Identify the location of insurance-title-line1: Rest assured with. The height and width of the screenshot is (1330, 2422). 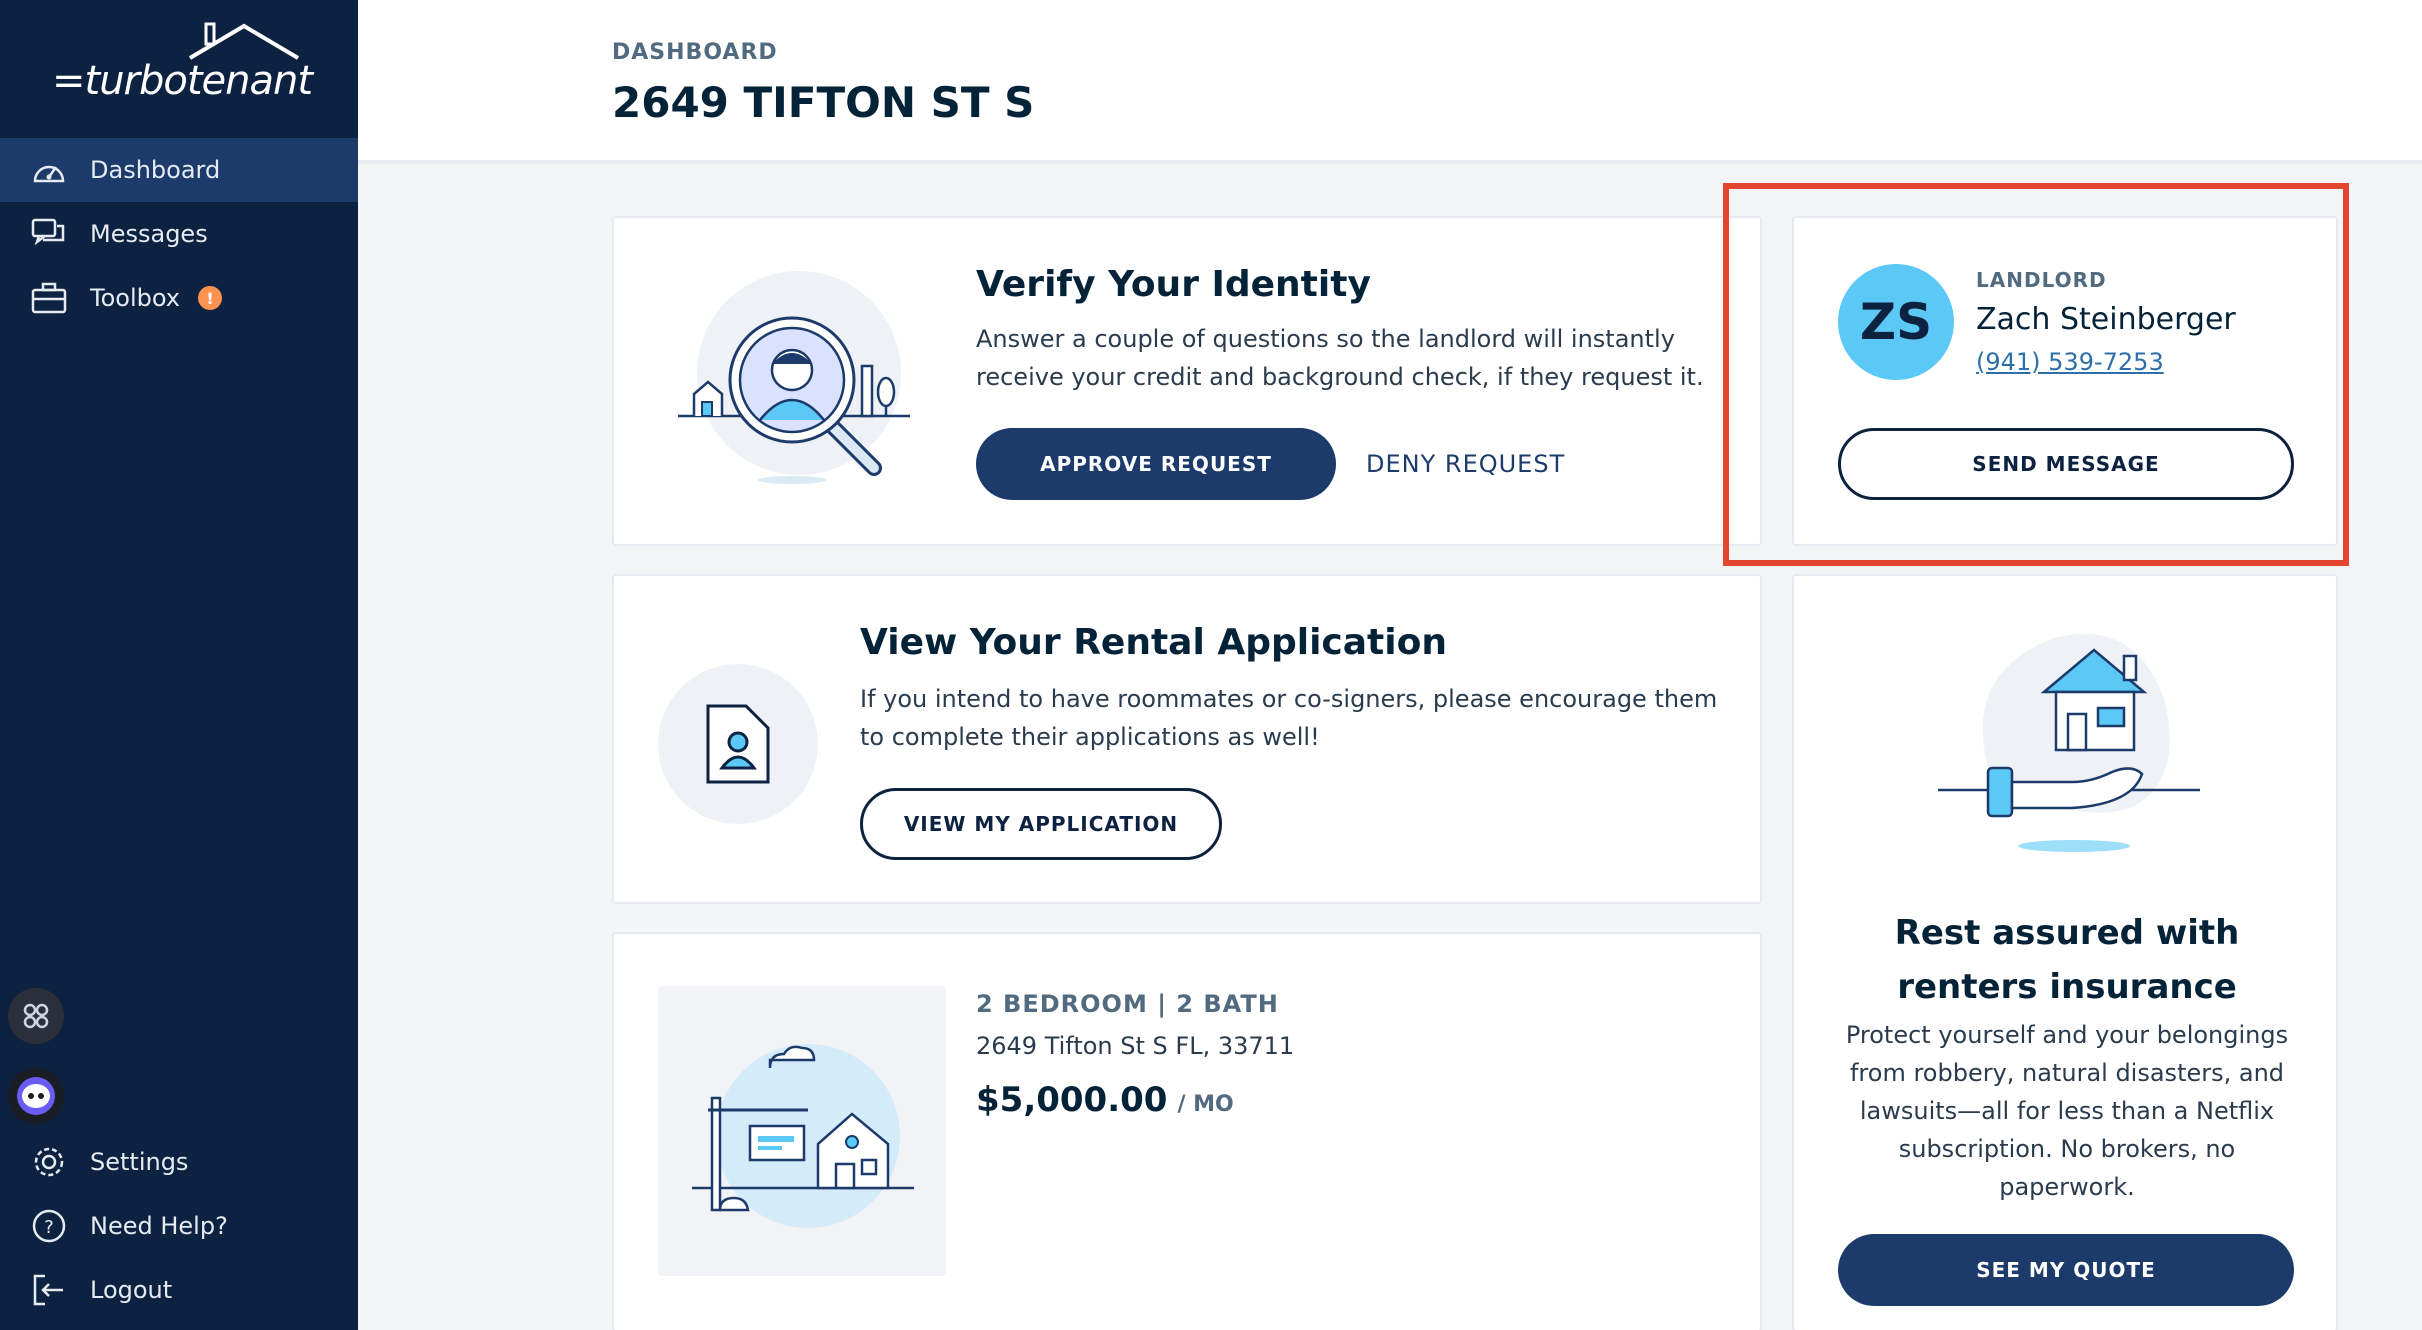
(2067, 933).